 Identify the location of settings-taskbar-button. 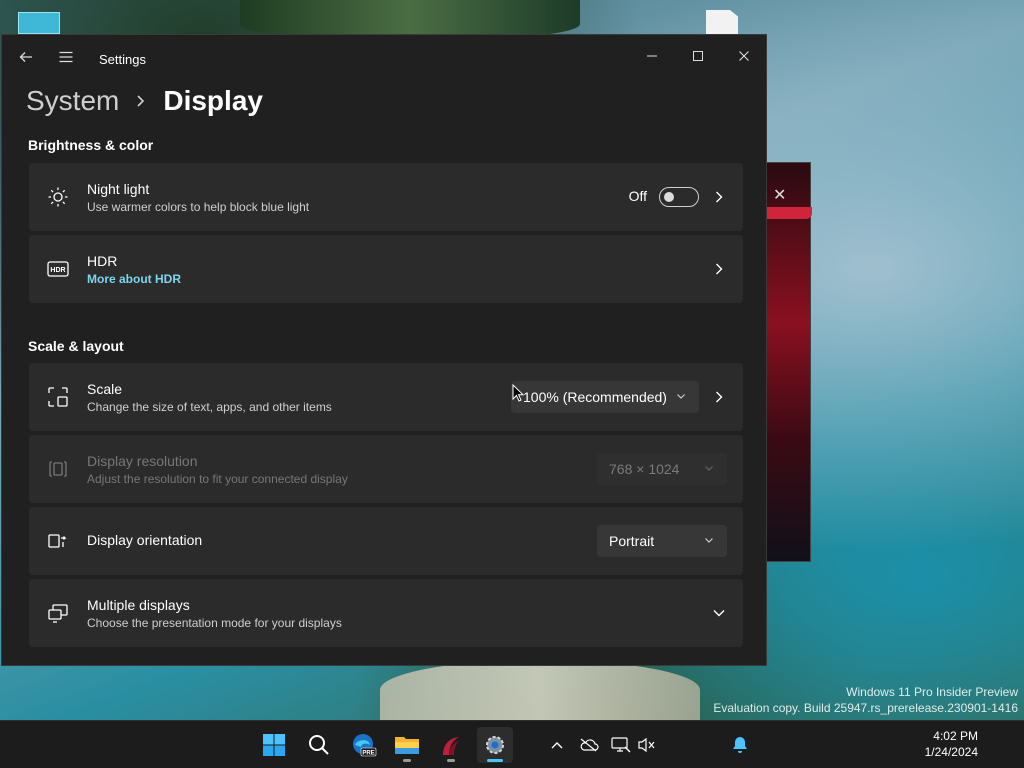
(495, 745).